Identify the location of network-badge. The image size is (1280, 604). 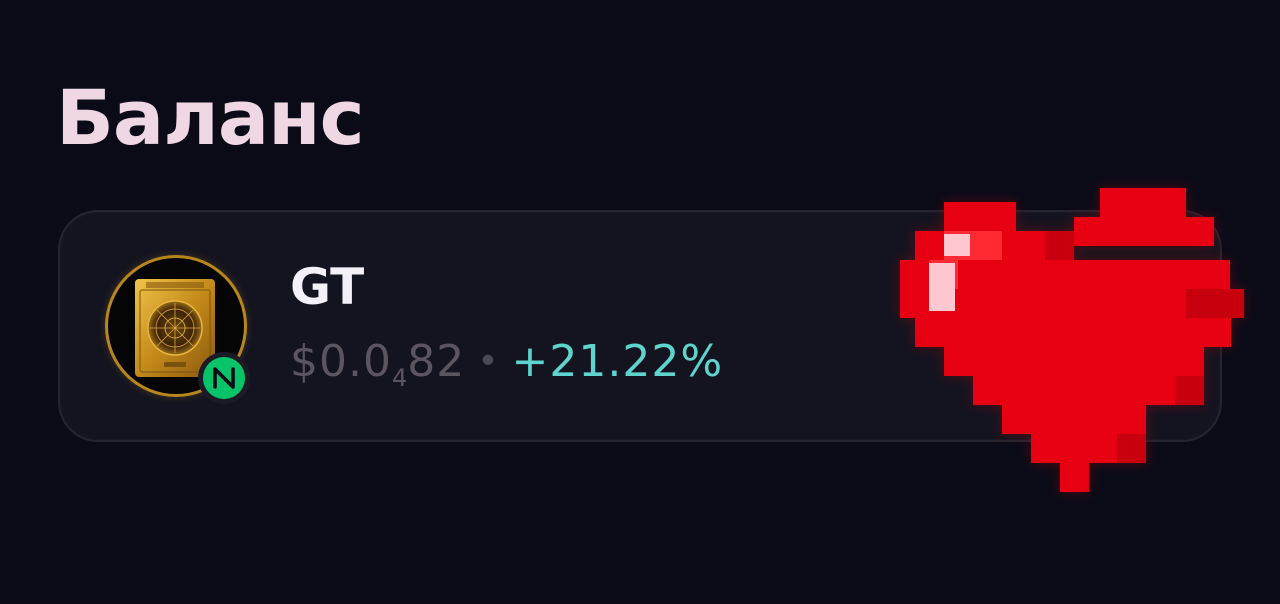
(224, 378).